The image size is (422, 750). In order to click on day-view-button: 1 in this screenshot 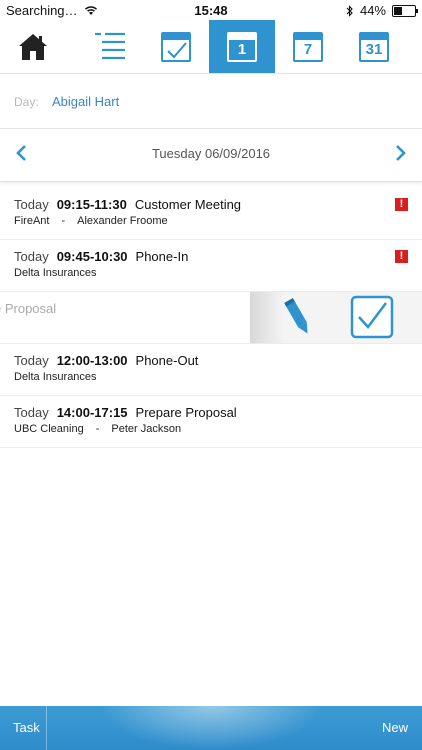, I will do `click(242, 46)`.